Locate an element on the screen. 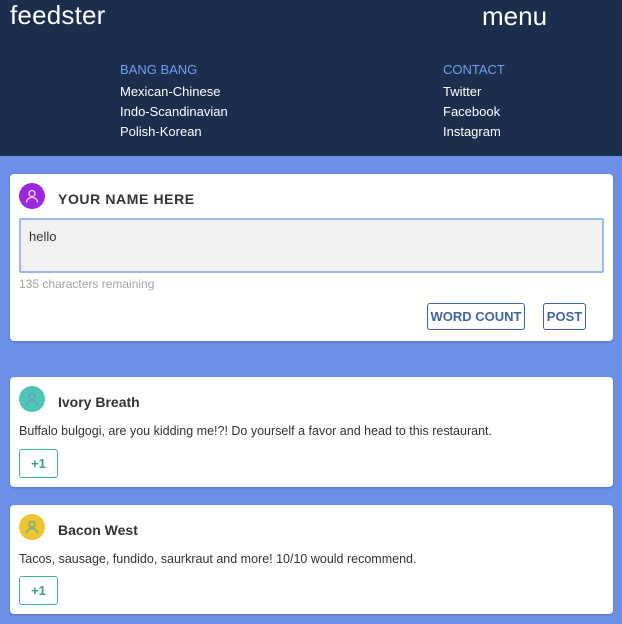  menu-button: menu is located at coordinates (514, 16).